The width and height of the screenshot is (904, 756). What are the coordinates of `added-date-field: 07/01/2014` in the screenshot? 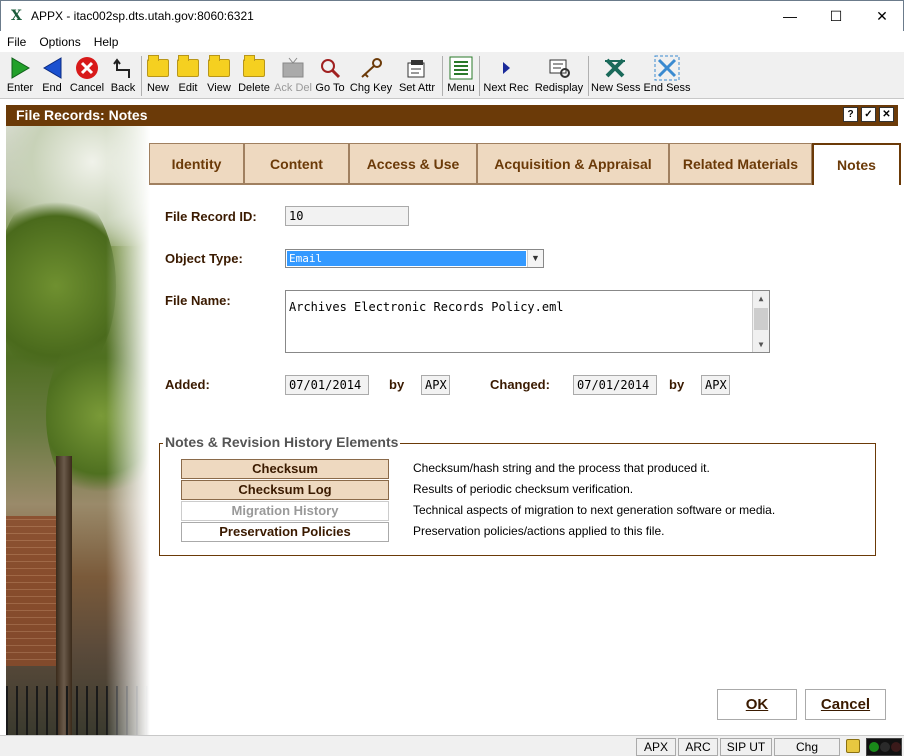 It's located at (327, 385).